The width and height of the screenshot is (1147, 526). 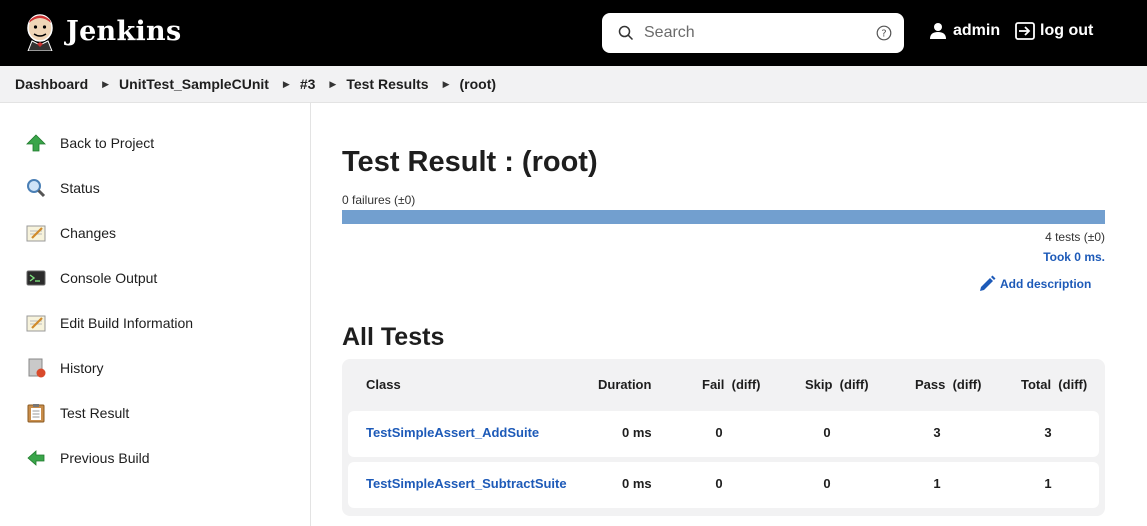 I want to click on clipboard-icon, so click(x=36, y=413).